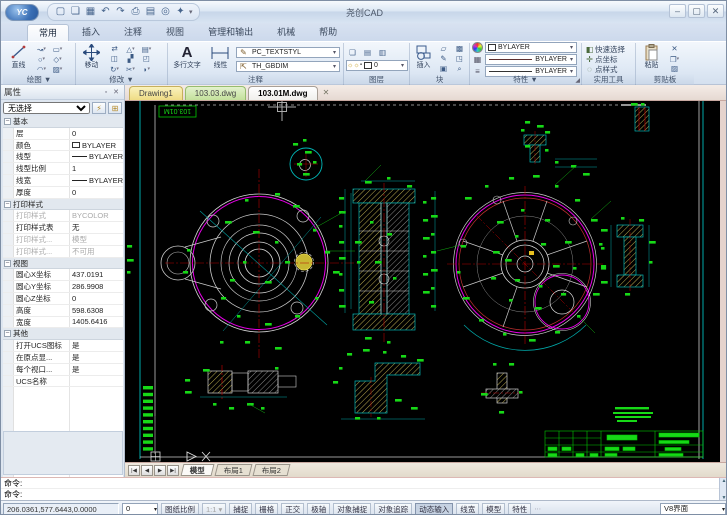 Image resolution: width=727 pixels, height=515 pixels. Describe the element at coordinates (130, 49) in the screenshot. I see `fillet-tool-button: △▾` at that location.